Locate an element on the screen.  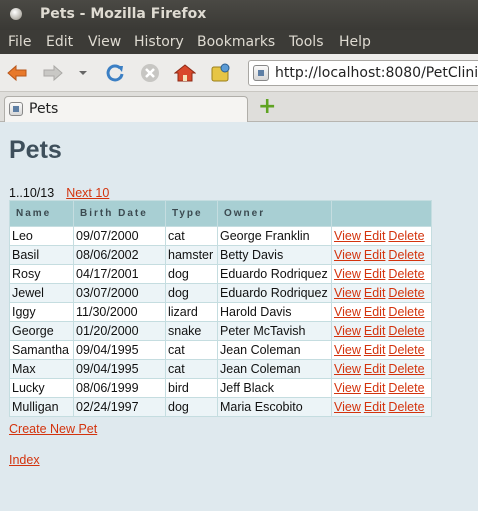
stop-icon is located at coordinates (150, 73).